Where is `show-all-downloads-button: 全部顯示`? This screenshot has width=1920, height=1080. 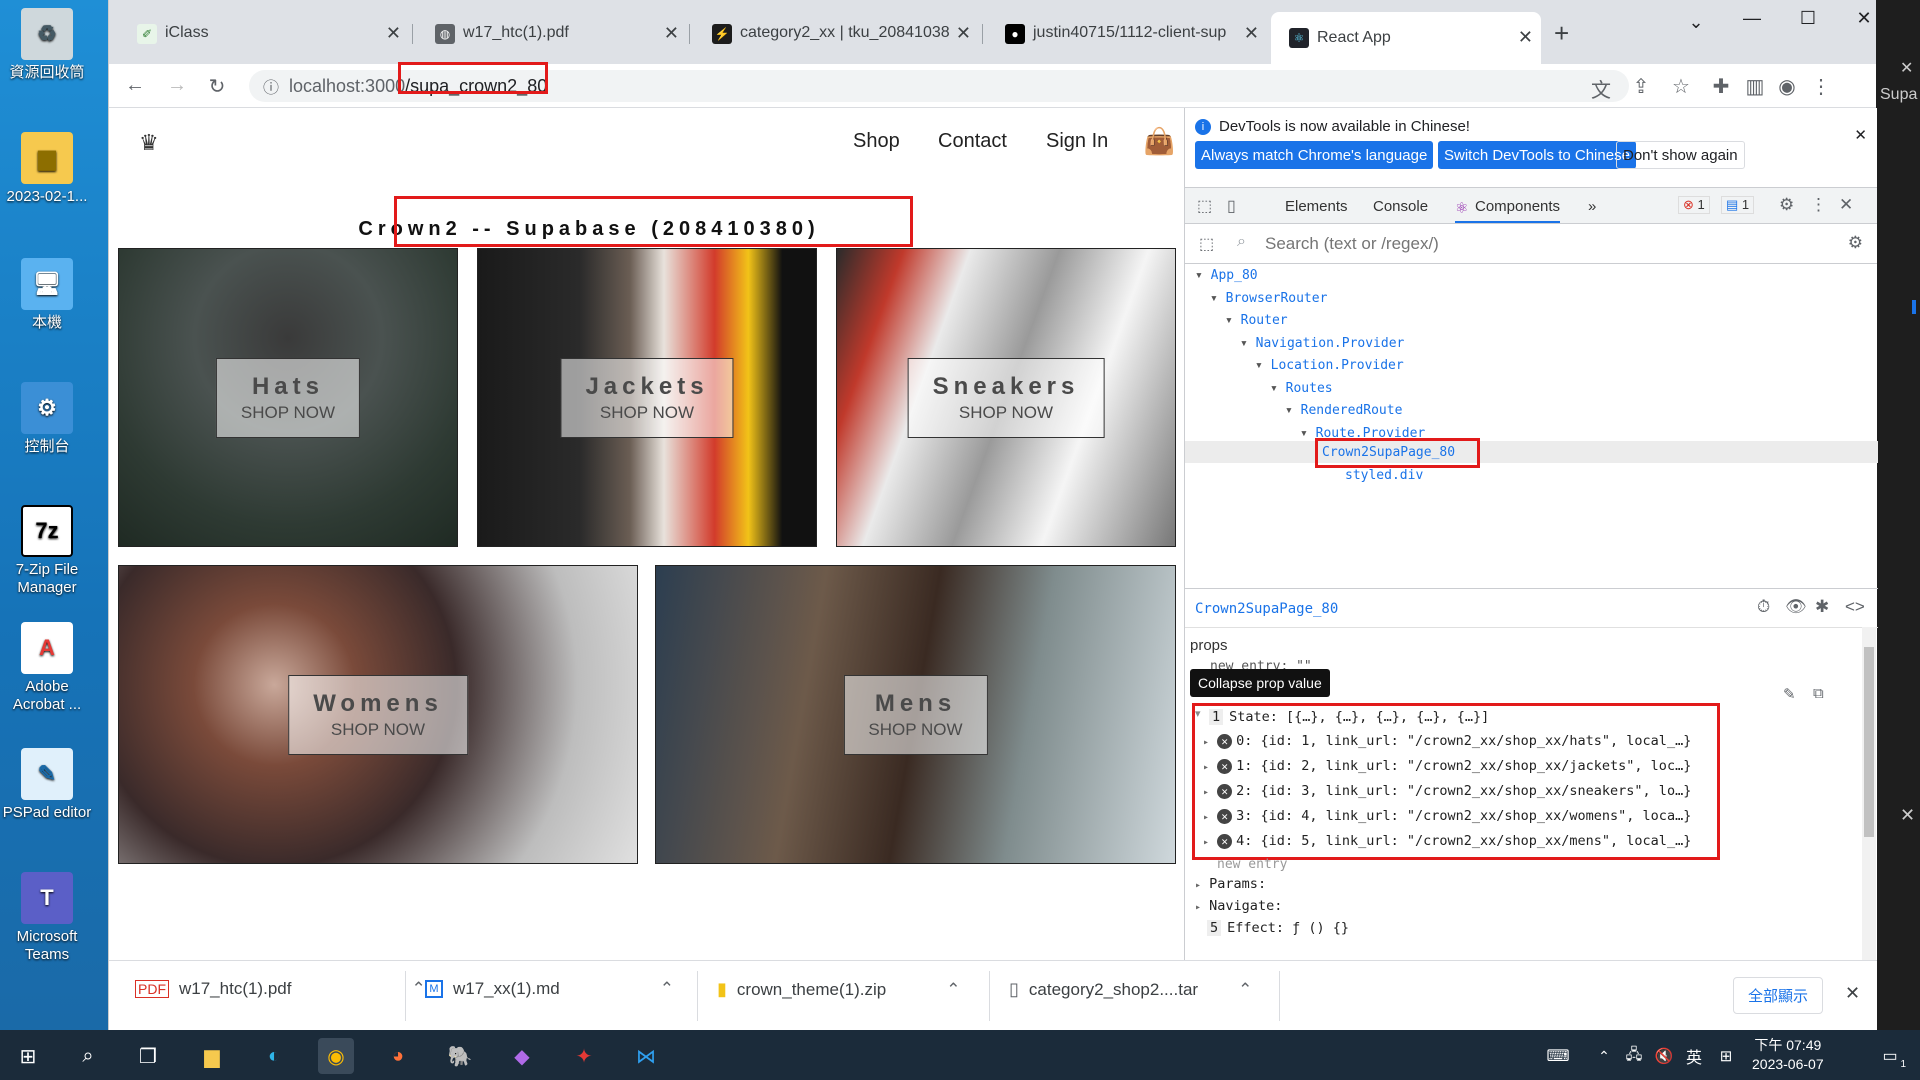 show-all-downloads-button: 全部顯示 is located at coordinates (1778, 995).